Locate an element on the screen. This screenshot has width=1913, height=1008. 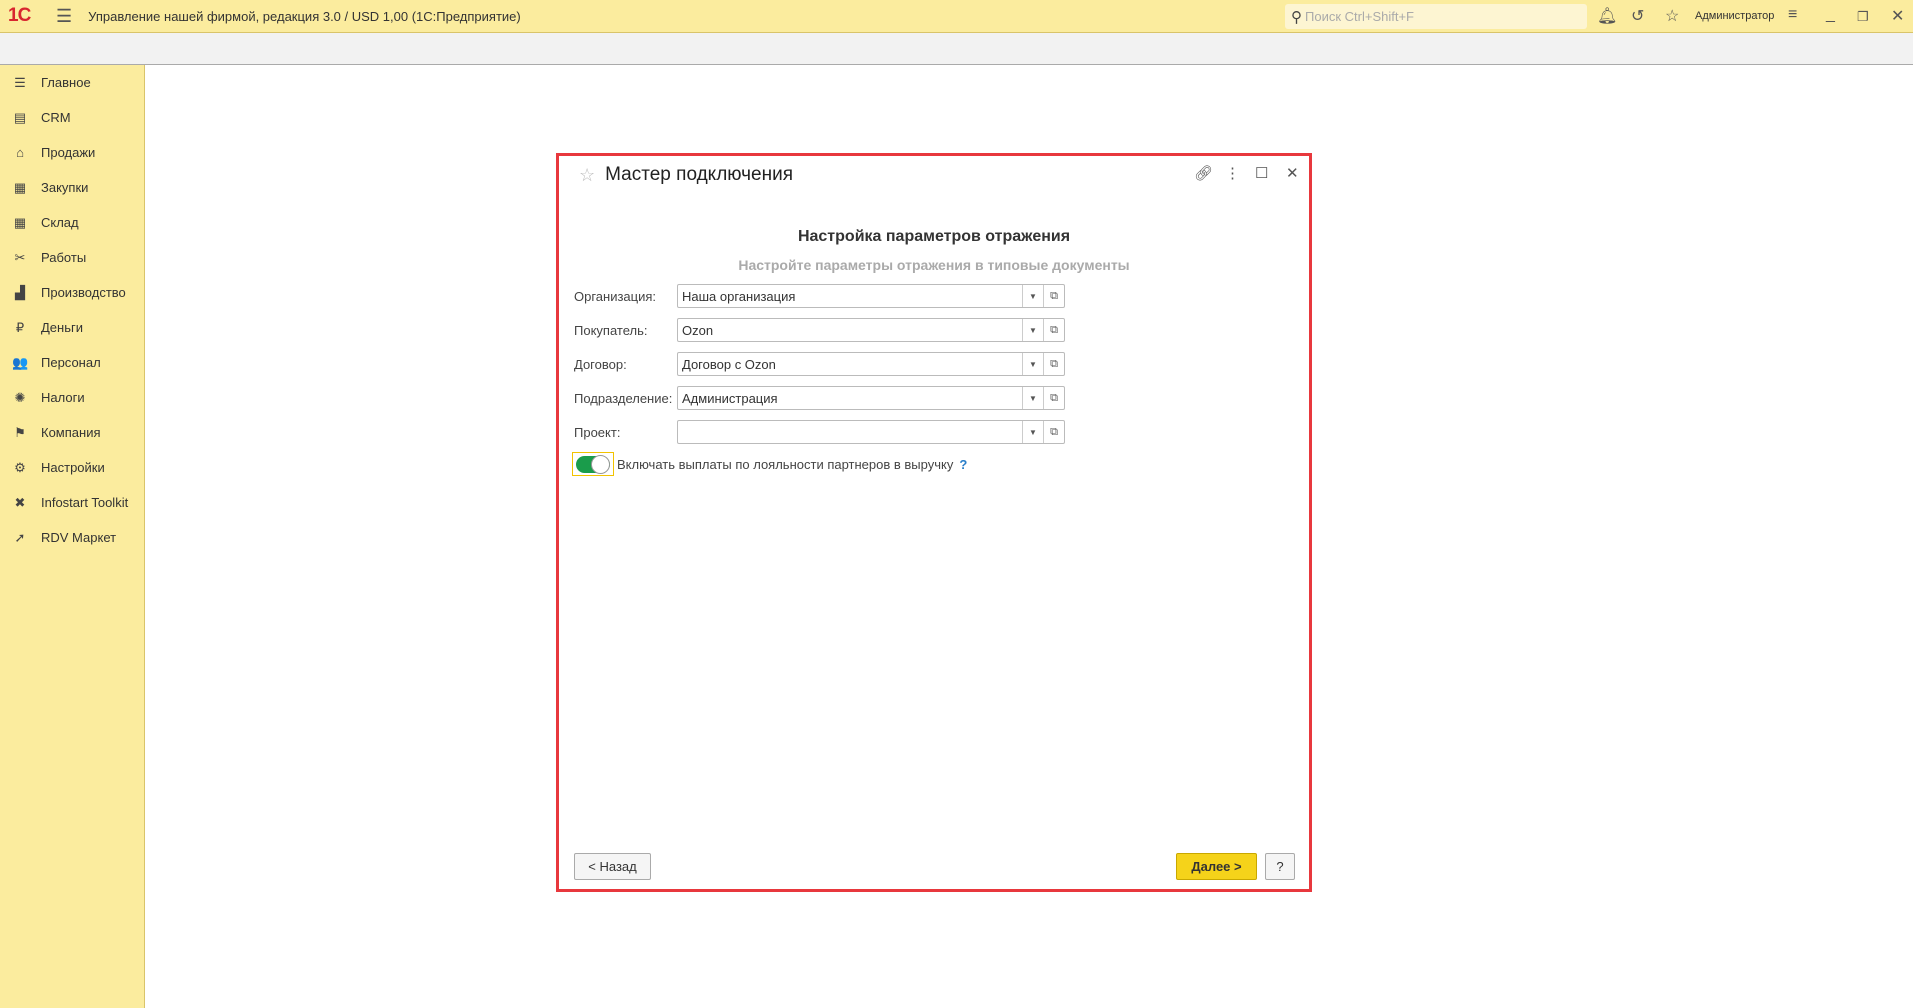
sidebar-item: ▟ Производство is located at coordinates (72, 292).